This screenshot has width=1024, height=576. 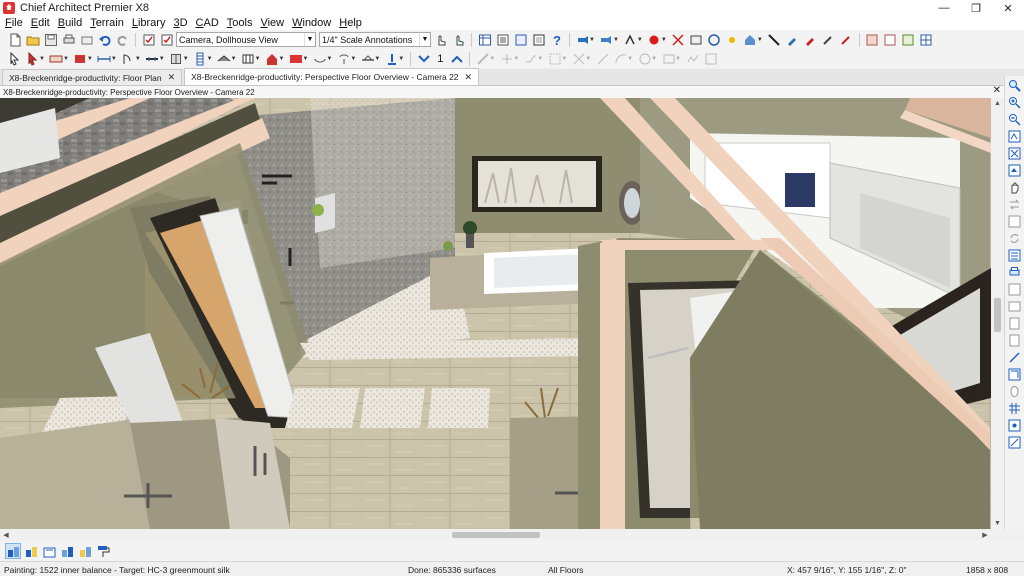 What do you see at coordinates (732, 40) in the screenshot?
I see `sun-angle-icon` at bounding box center [732, 40].